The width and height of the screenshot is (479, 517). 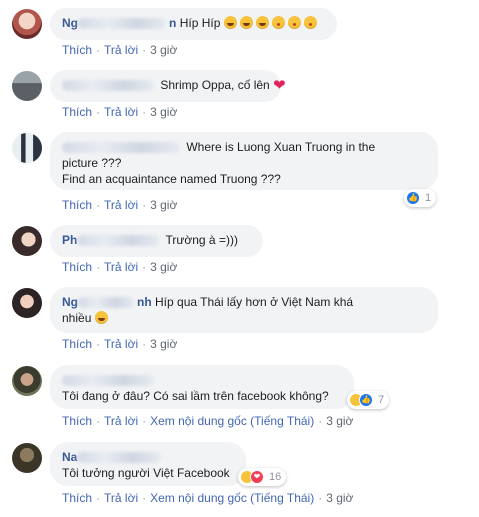 I want to click on heart-reaction-icon: ❤, so click(x=257, y=477).